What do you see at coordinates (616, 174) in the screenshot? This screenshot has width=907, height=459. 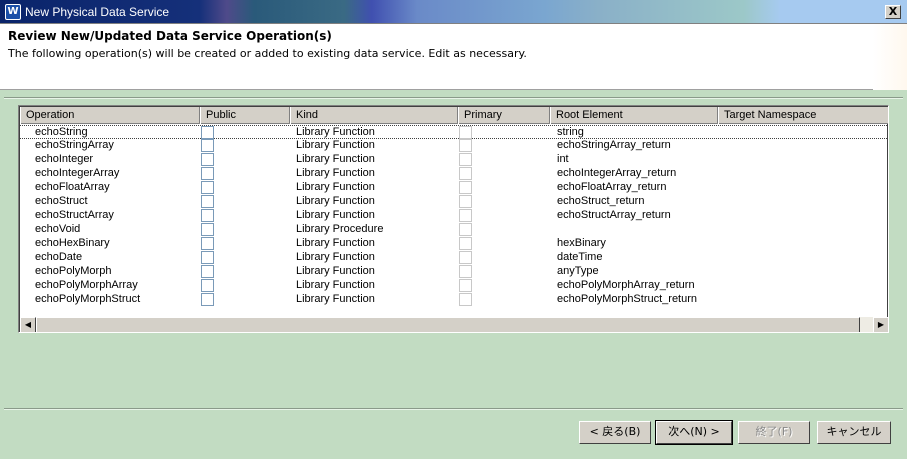 I see `root-element-cell: echoIntegerArray_return` at bounding box center [616, 174].